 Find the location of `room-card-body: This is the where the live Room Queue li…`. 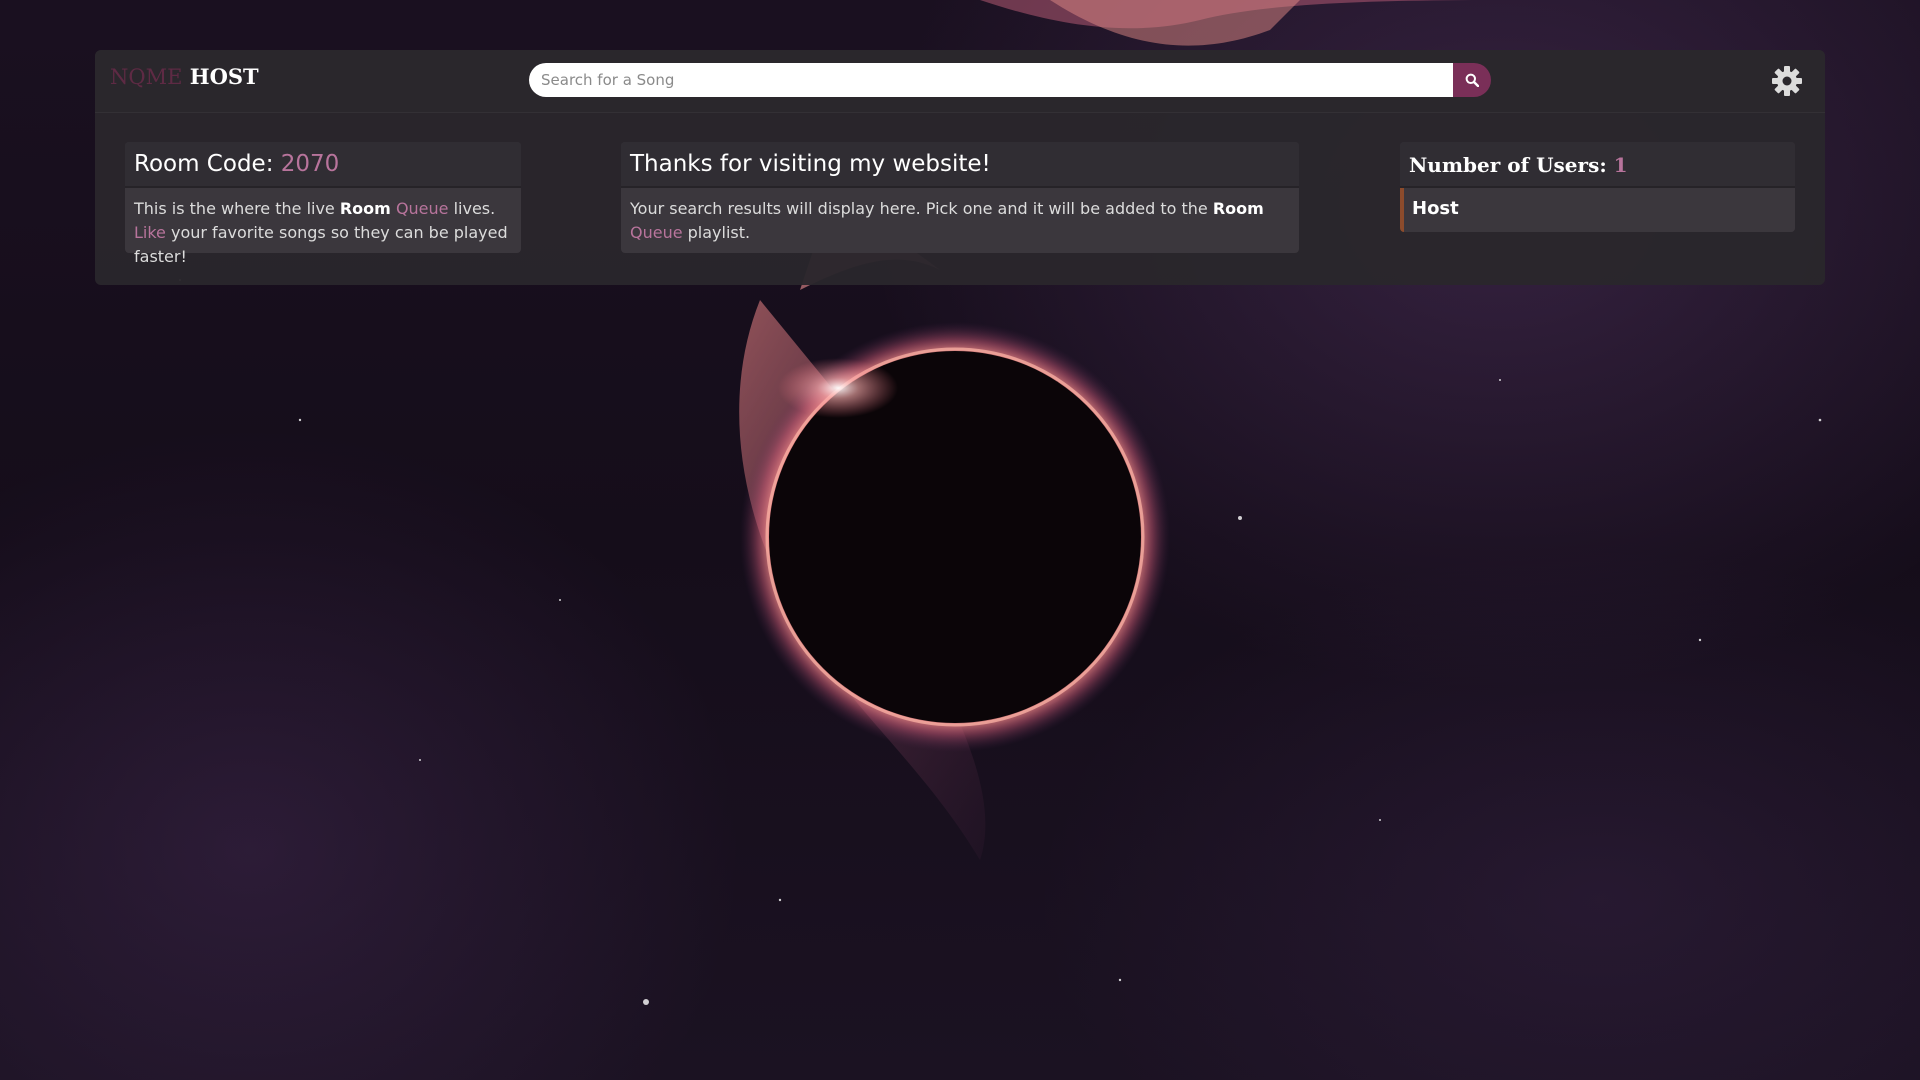

room-card-body: This is the where the live Room Queue li… is located at coordinates (323, 233).